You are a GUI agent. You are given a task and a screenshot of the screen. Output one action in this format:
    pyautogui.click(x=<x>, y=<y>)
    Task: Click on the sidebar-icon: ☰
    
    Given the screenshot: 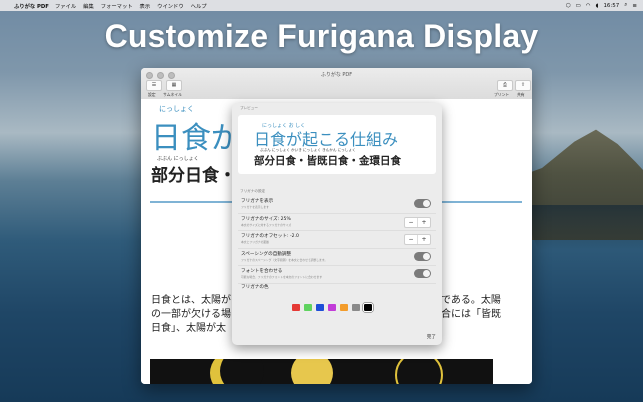 What is the action you would take?
    pyautogui.click(x=154, y=85)
    